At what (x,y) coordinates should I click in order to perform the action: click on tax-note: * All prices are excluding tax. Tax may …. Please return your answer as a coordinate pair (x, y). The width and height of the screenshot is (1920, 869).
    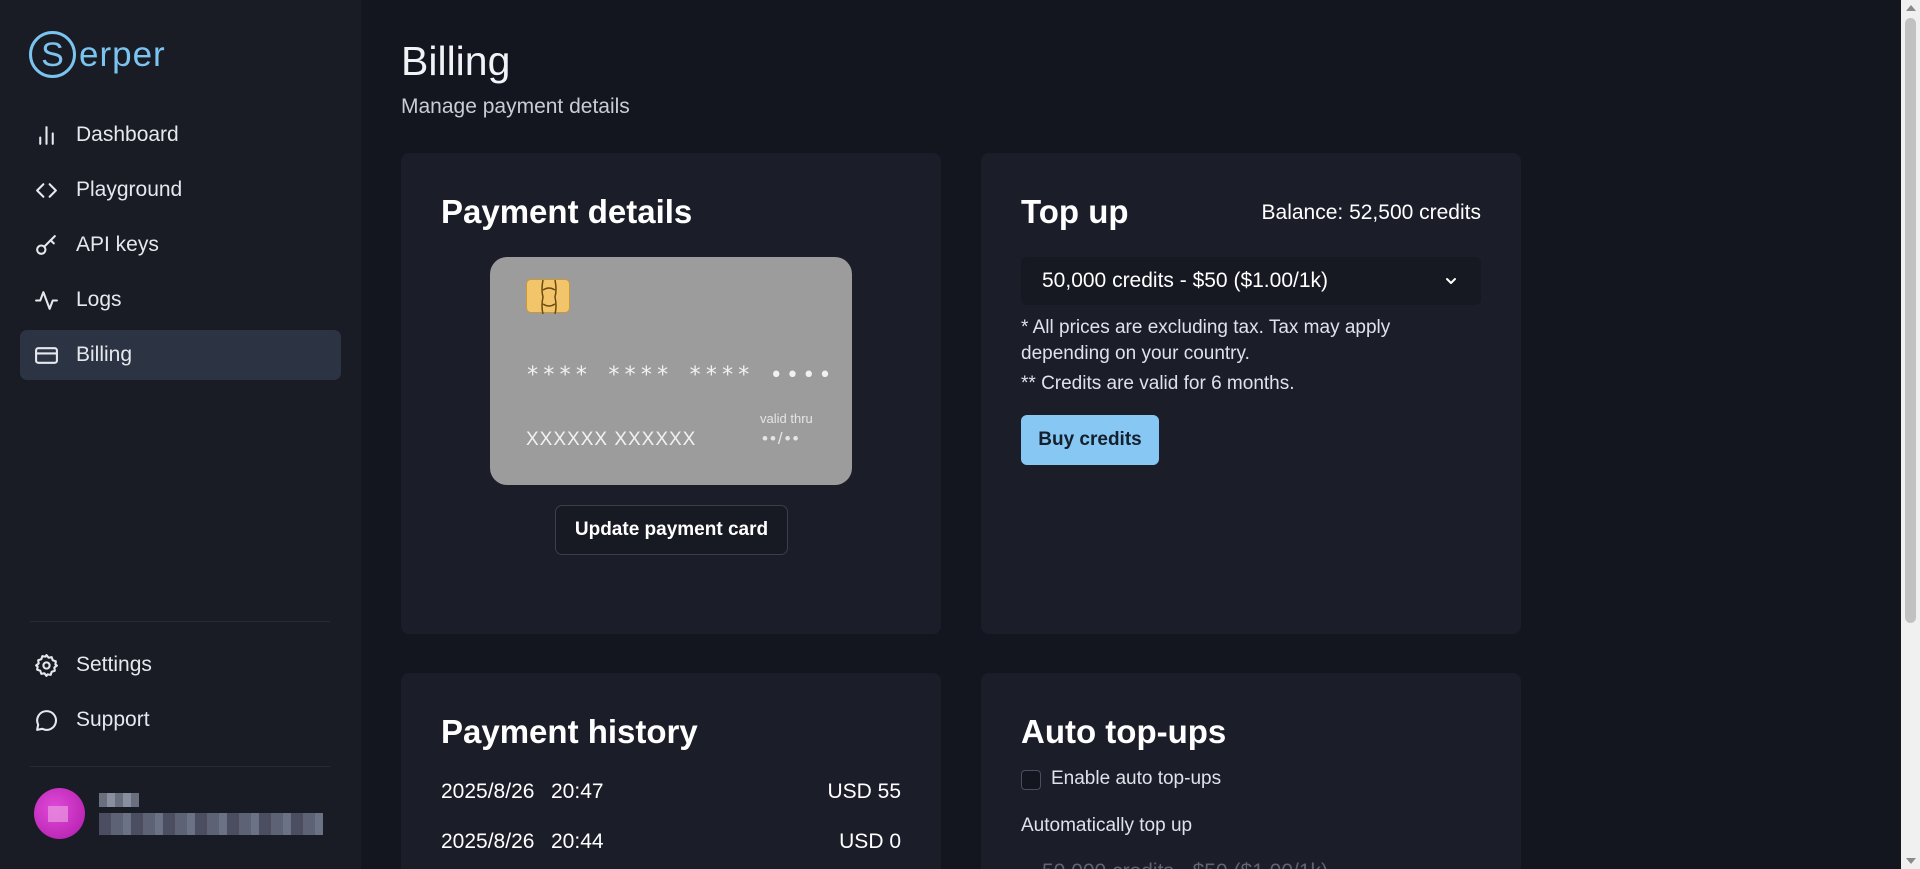
    Looking at the image, I should click on (1206, 340).